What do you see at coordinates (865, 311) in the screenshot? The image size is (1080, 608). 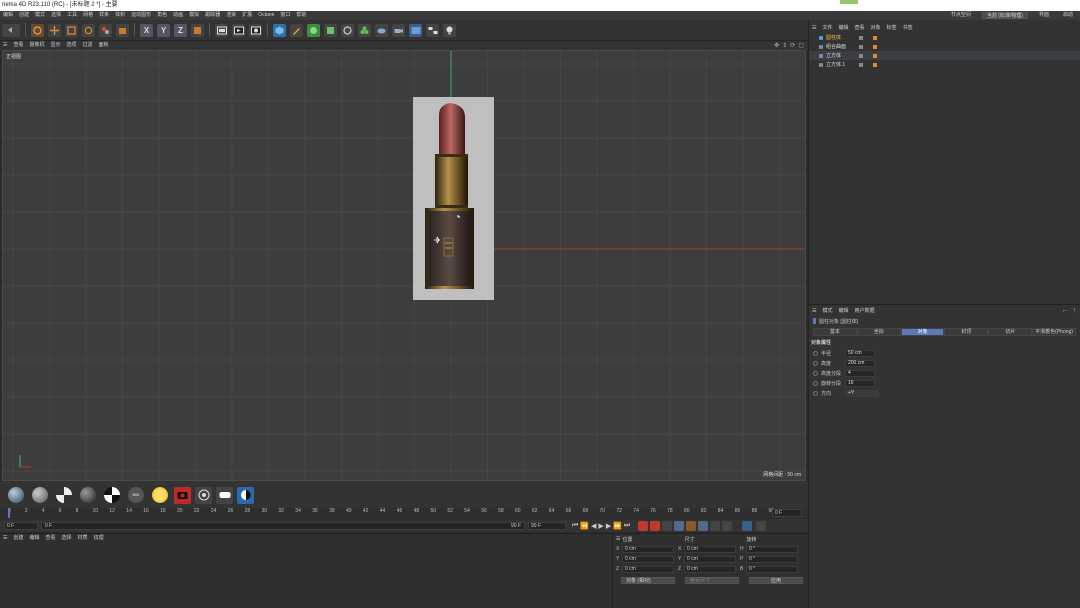 I see `attribute-menu-item: 用户数据` at bounding box center [865, 311].